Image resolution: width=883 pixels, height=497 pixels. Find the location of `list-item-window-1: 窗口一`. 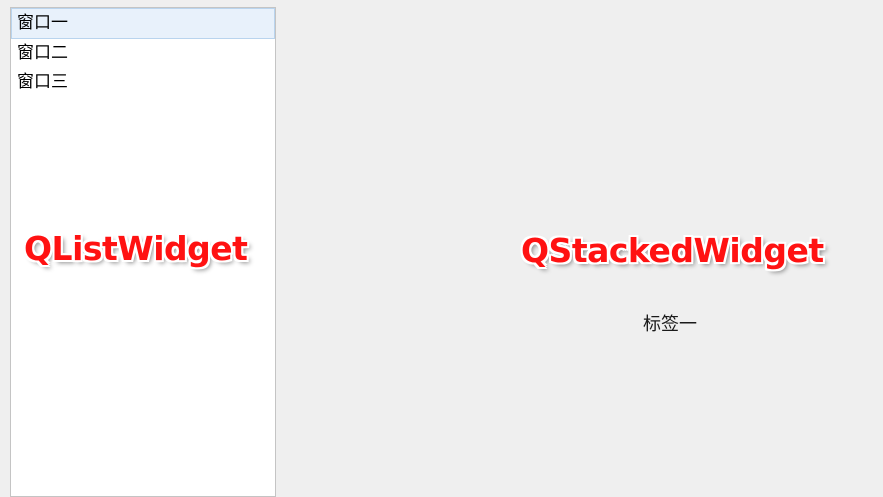

list-item-window-1: 窗口一 is located at coordinates (143, 23).